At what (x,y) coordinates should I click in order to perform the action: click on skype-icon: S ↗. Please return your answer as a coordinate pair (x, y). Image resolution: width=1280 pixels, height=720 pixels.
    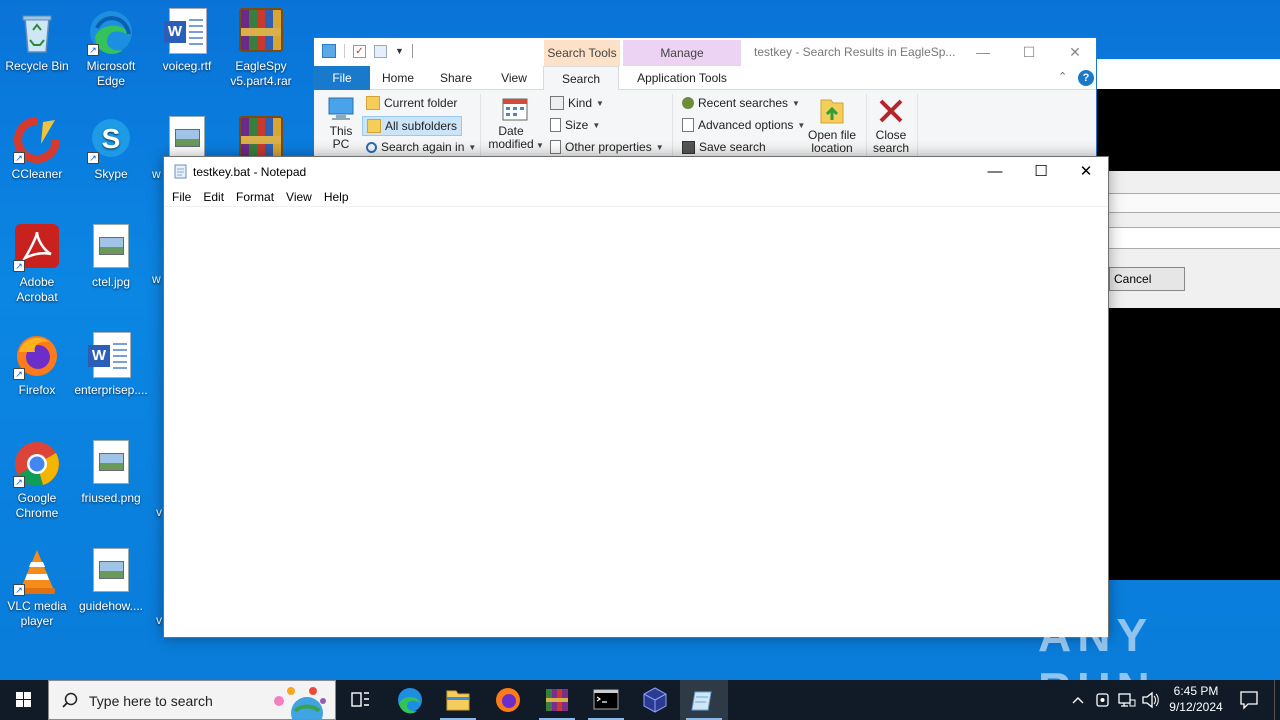
    Looking at the image, I should click on (111, 140).